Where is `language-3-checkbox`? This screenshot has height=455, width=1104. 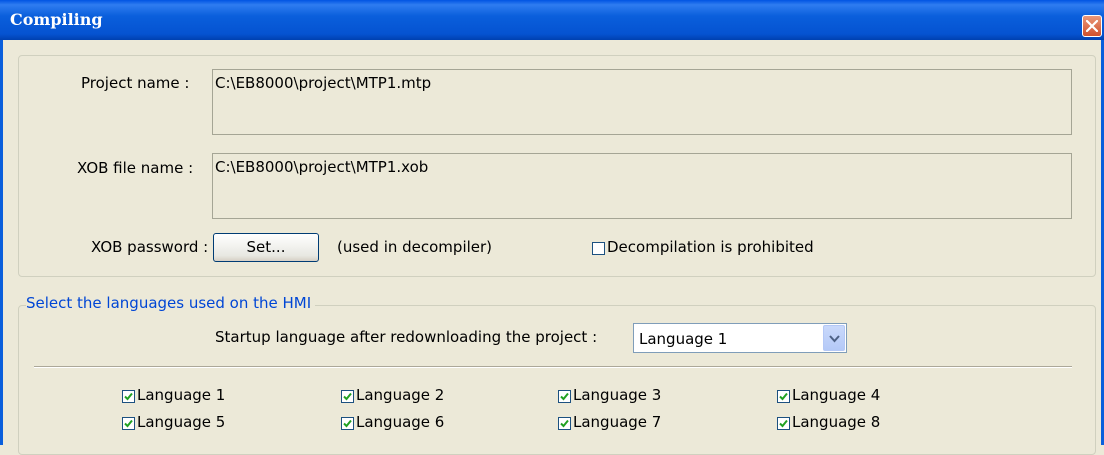 language-3-checkbox is located at coordinates (564, 396).